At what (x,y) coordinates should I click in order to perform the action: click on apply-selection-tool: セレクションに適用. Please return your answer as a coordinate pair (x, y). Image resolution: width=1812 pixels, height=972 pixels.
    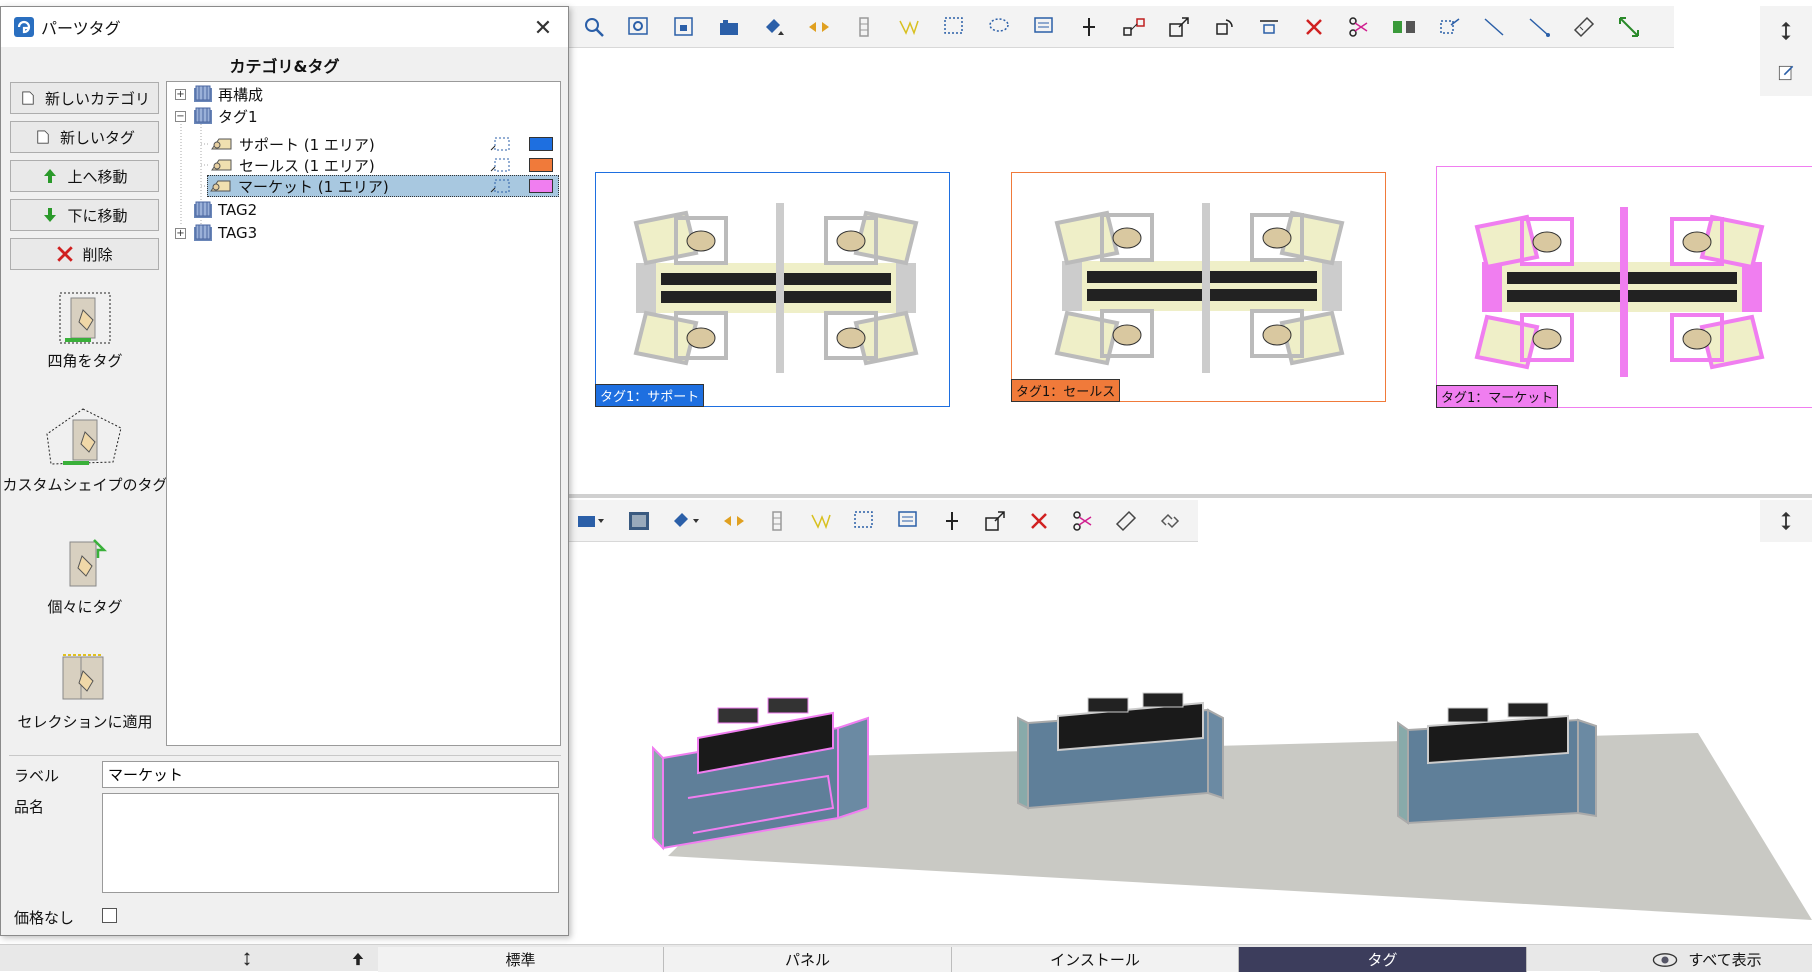
    Looking at the image, I should click on (85, 691).